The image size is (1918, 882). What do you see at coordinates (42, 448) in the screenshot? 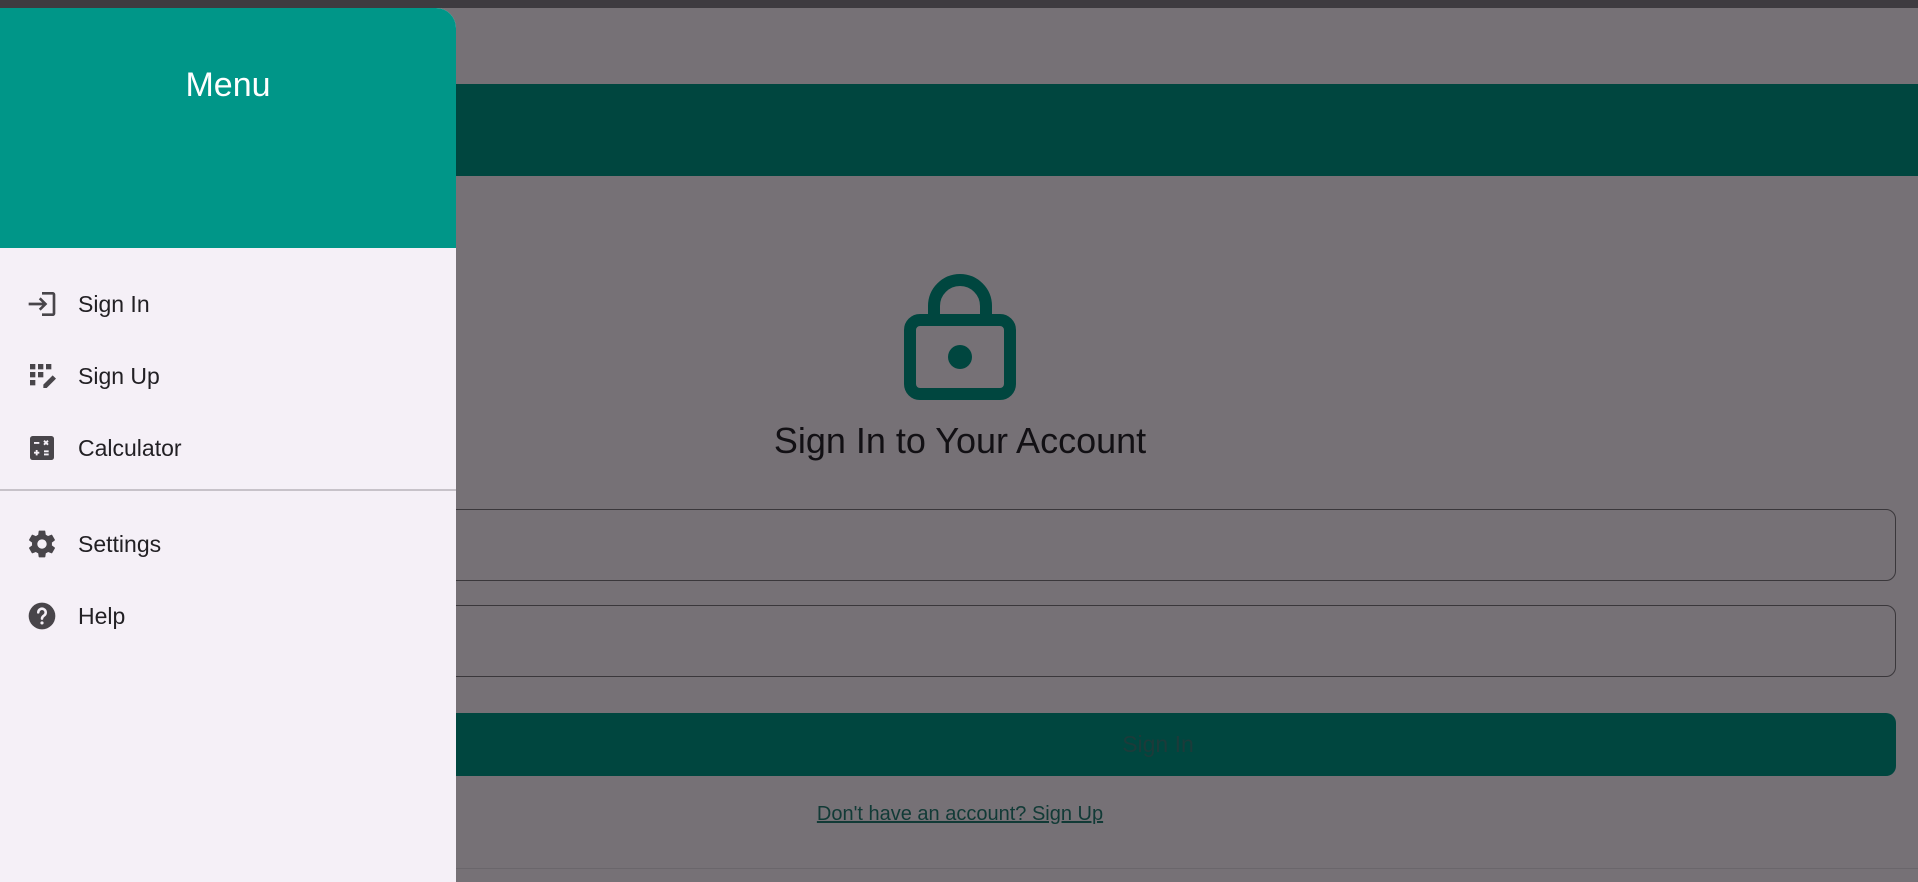
I see `calculate-icon` at bounding box center [42, 448].